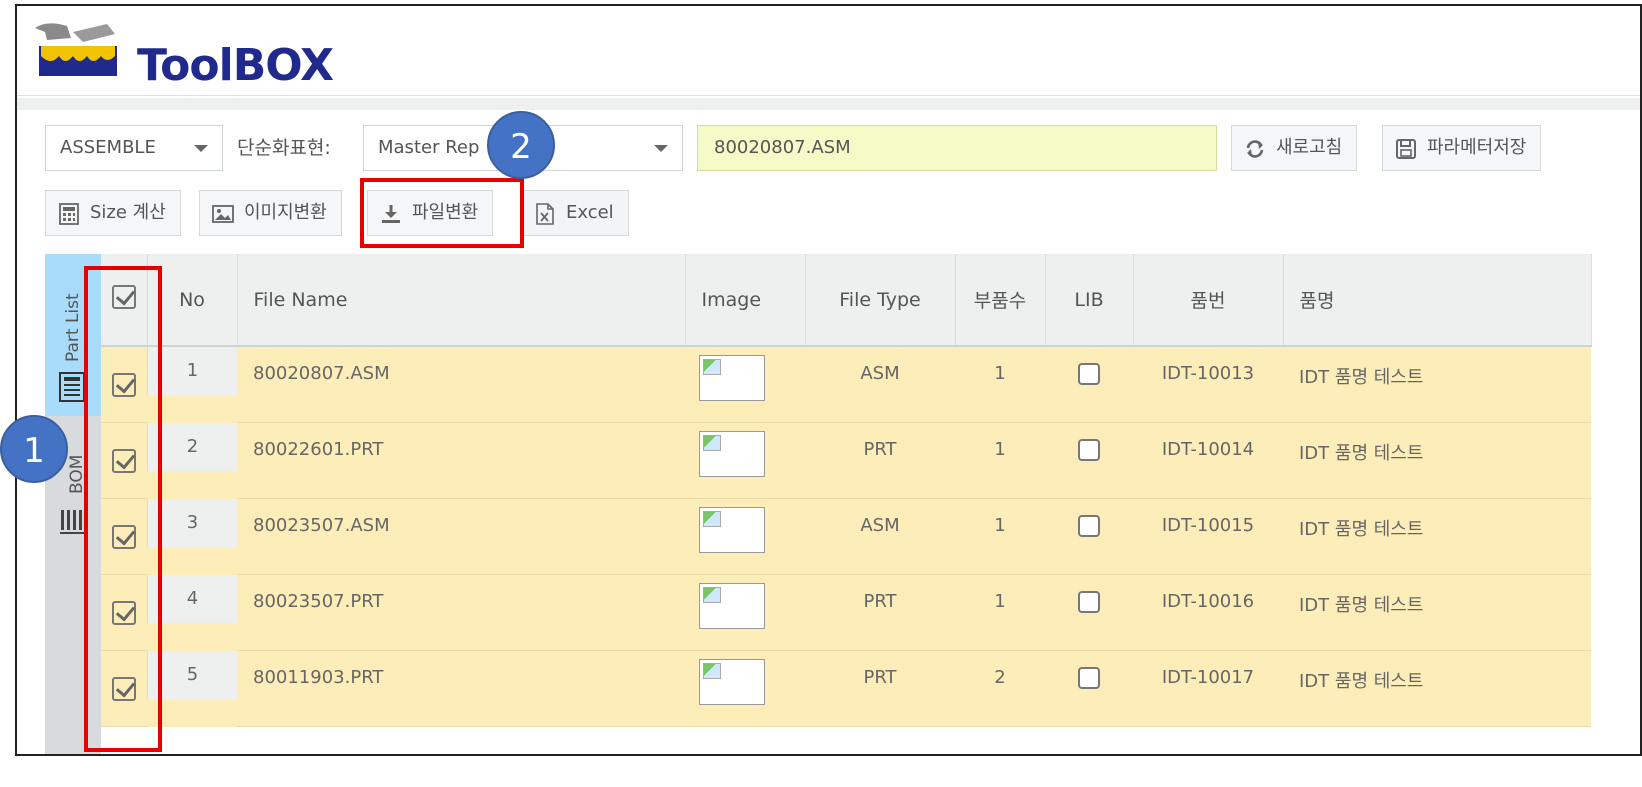 The height and width of the screenshot is (787, 1642). I want to click on header-divider, so click(828, 104).